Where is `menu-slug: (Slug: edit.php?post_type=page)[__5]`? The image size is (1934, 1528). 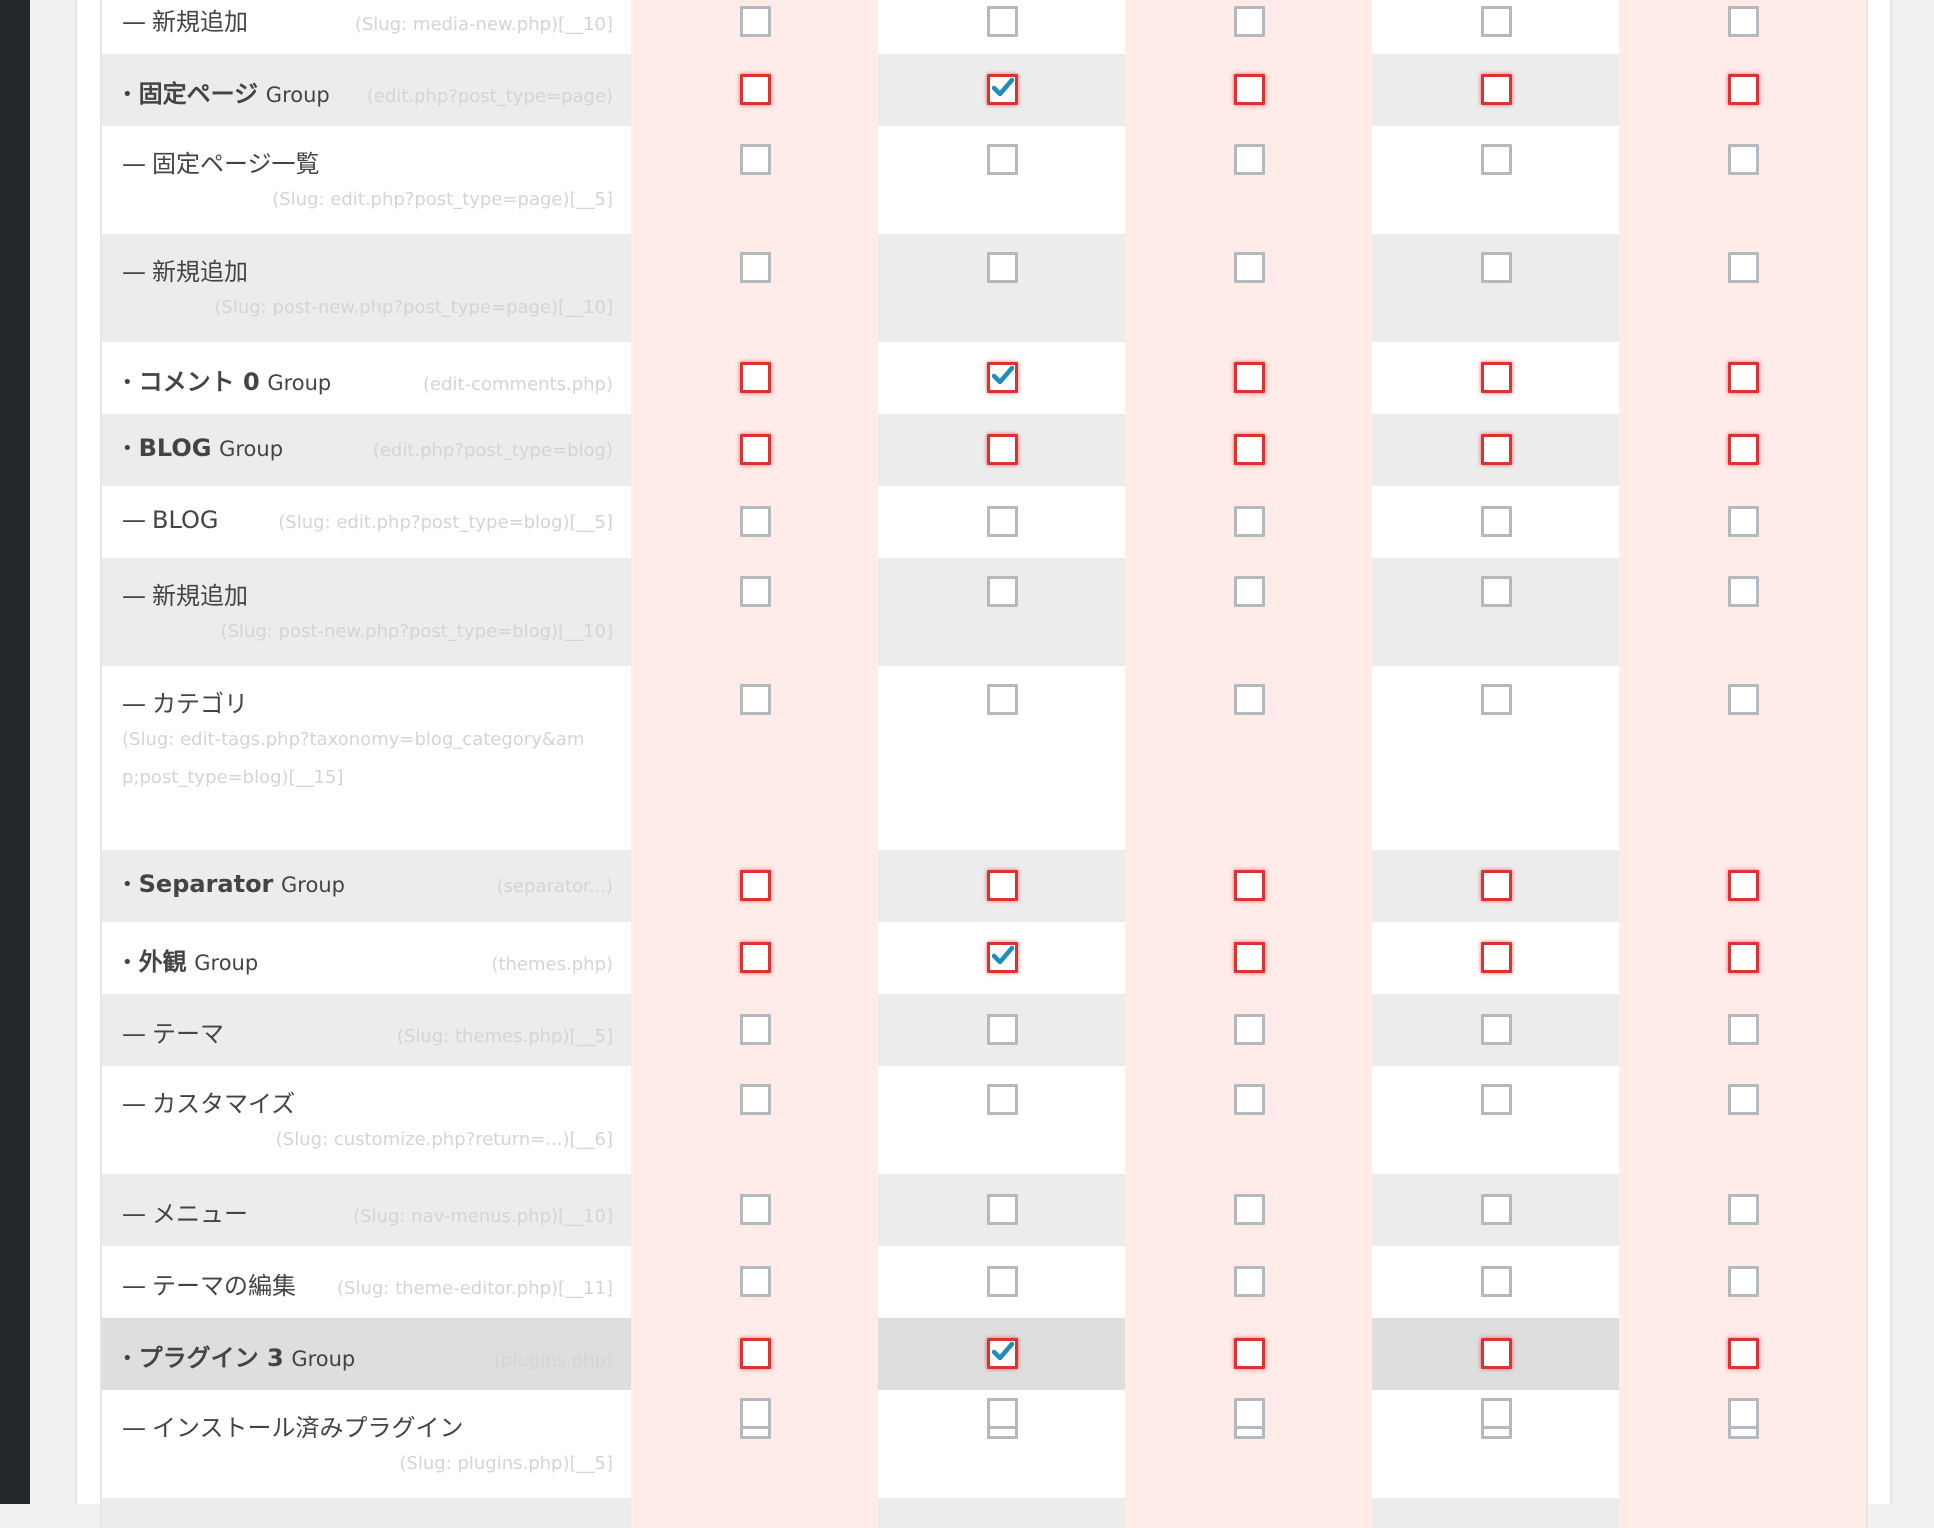
menu-slug: (Slug: edit.php?post_type=page)[__5] is located at coordinates (442, 199).